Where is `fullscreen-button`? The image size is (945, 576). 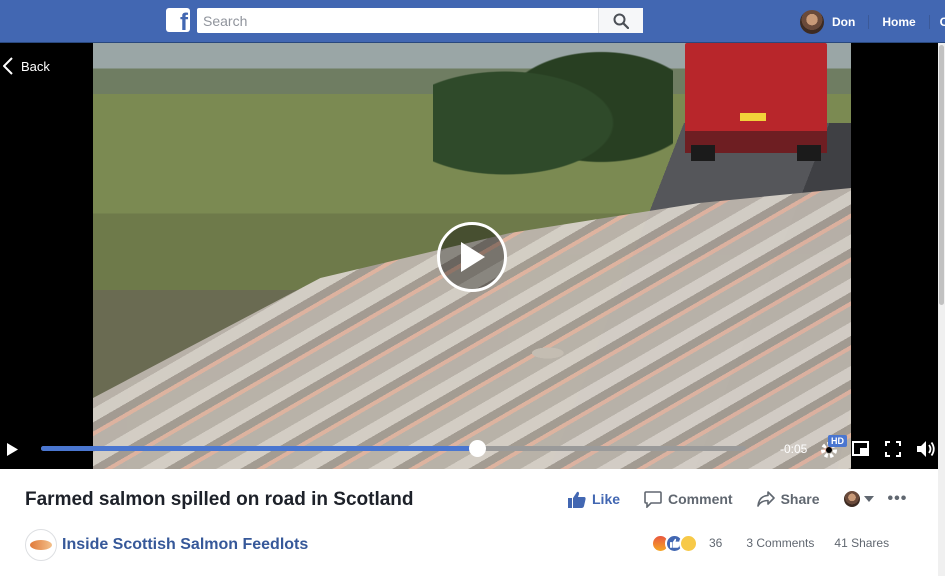
fullscreen-button is located at coordinates (893, 451).